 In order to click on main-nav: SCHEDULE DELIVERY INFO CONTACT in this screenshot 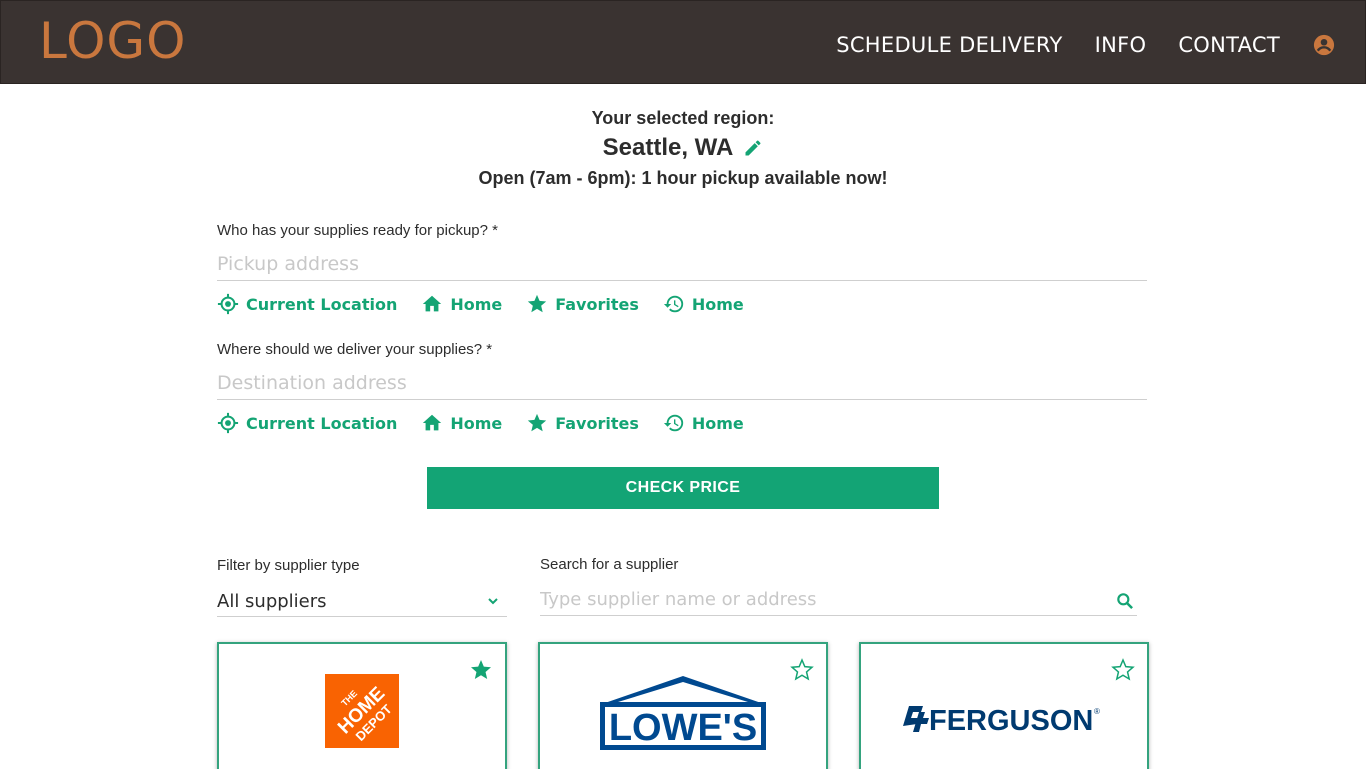, I will do `click(1069, 45)`.